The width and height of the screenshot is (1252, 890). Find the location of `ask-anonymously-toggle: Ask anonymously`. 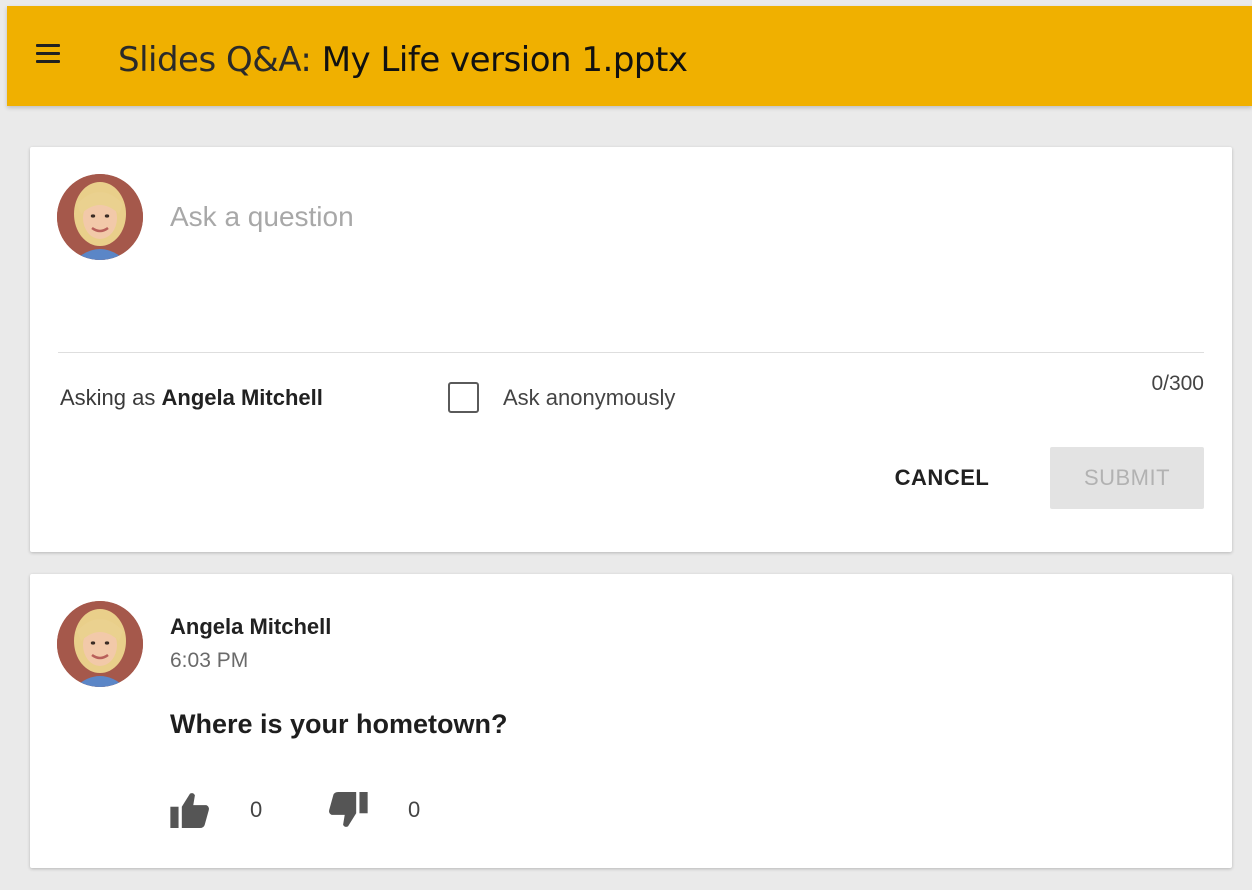

ask-anonymously-toggle: Ask anonymously is located at coordinates (561, 397).